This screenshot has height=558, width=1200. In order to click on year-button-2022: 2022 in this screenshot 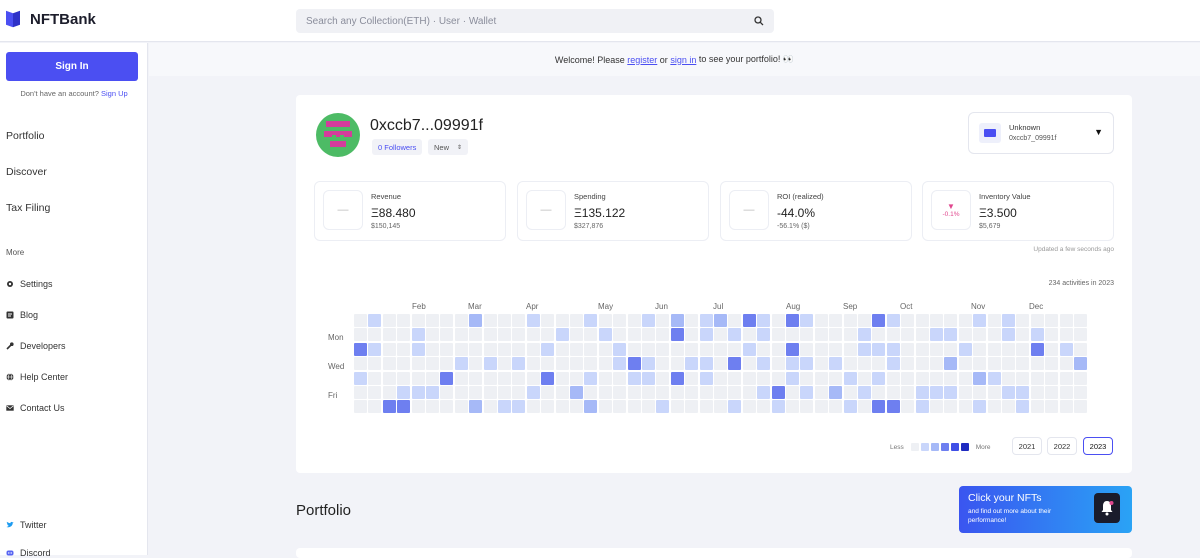, I will do `click(1062, 446)`.